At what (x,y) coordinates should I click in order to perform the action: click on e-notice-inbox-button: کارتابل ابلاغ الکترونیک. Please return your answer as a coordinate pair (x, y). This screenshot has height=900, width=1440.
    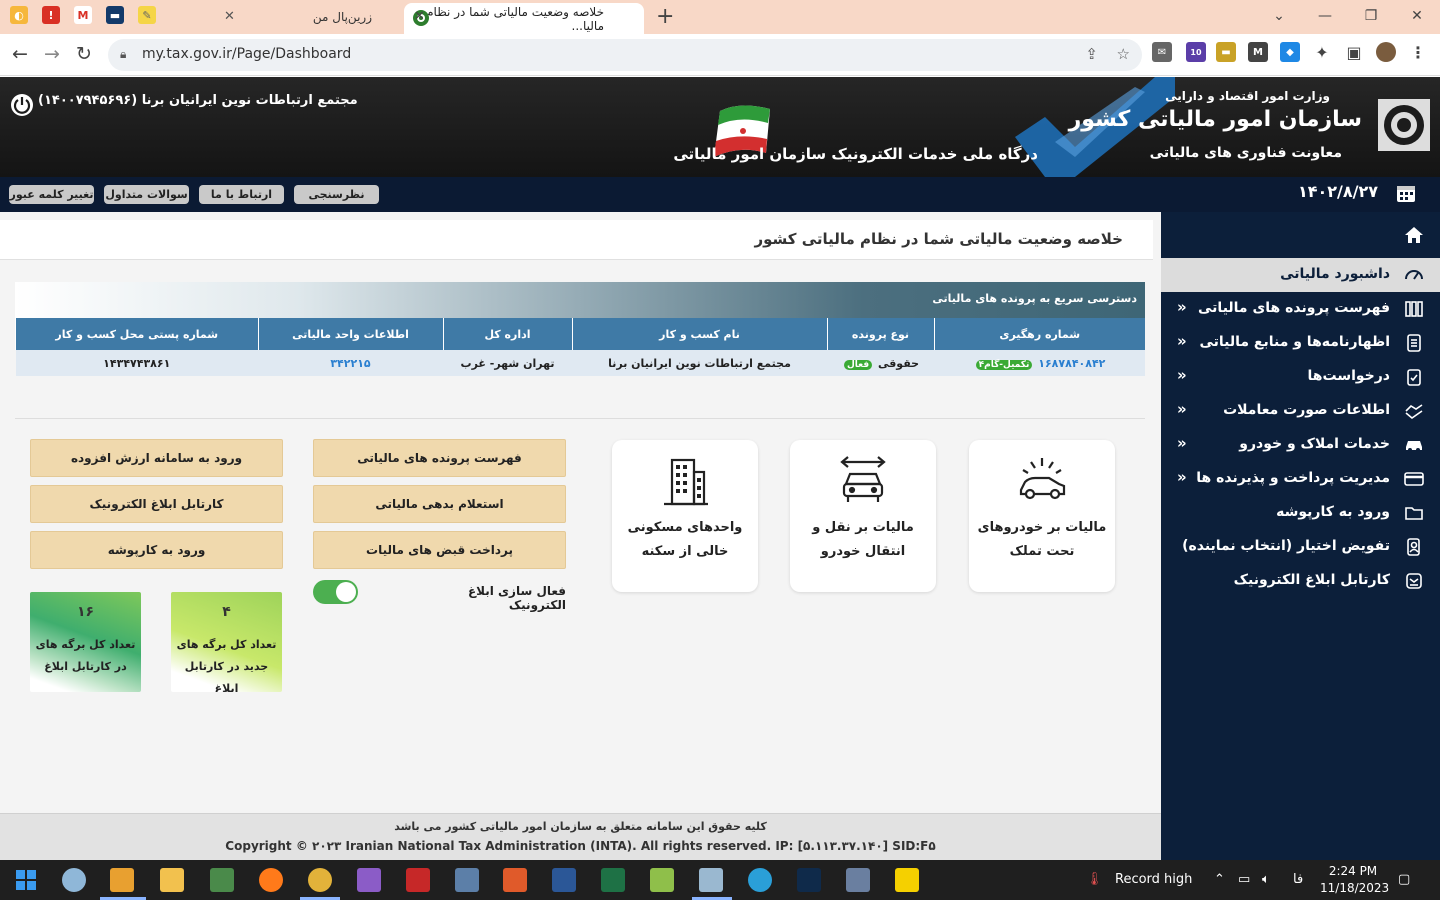
    Looking at the image, I should click on (156, 504).